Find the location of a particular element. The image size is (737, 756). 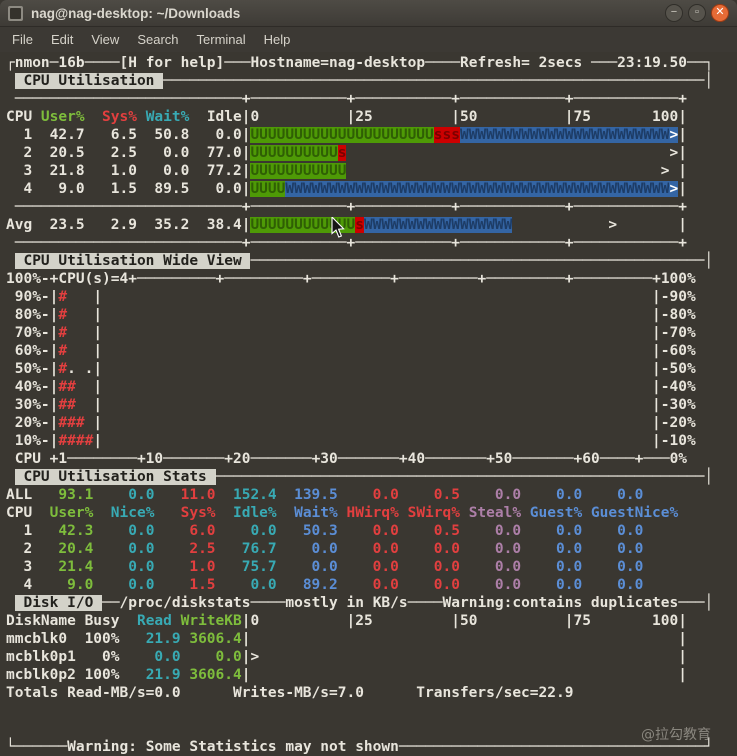

maximize-button: ▫ is located at coordinates (697, 13).